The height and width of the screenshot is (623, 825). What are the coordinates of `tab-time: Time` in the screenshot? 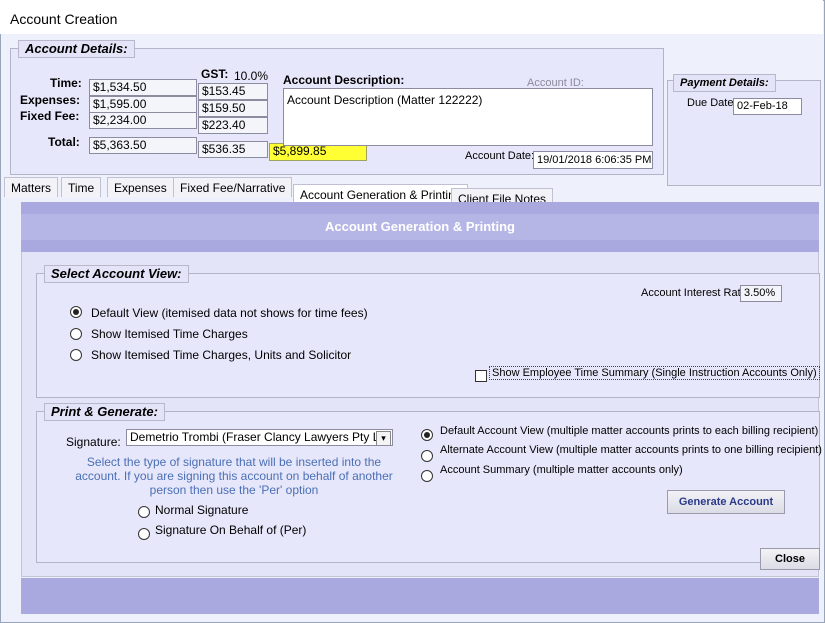 It's located at (81, 187).